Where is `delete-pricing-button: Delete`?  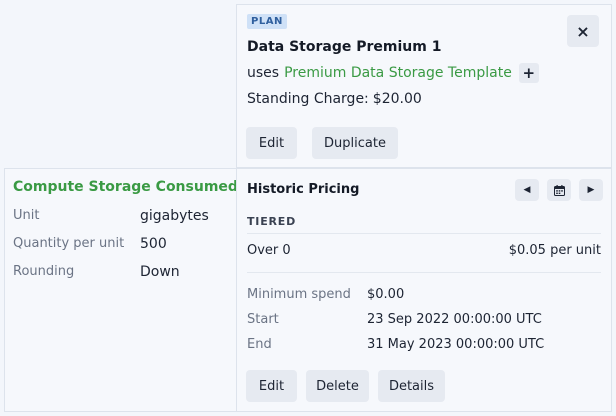
delete-pricing-button: Delete is located at coordinates (337, 386).